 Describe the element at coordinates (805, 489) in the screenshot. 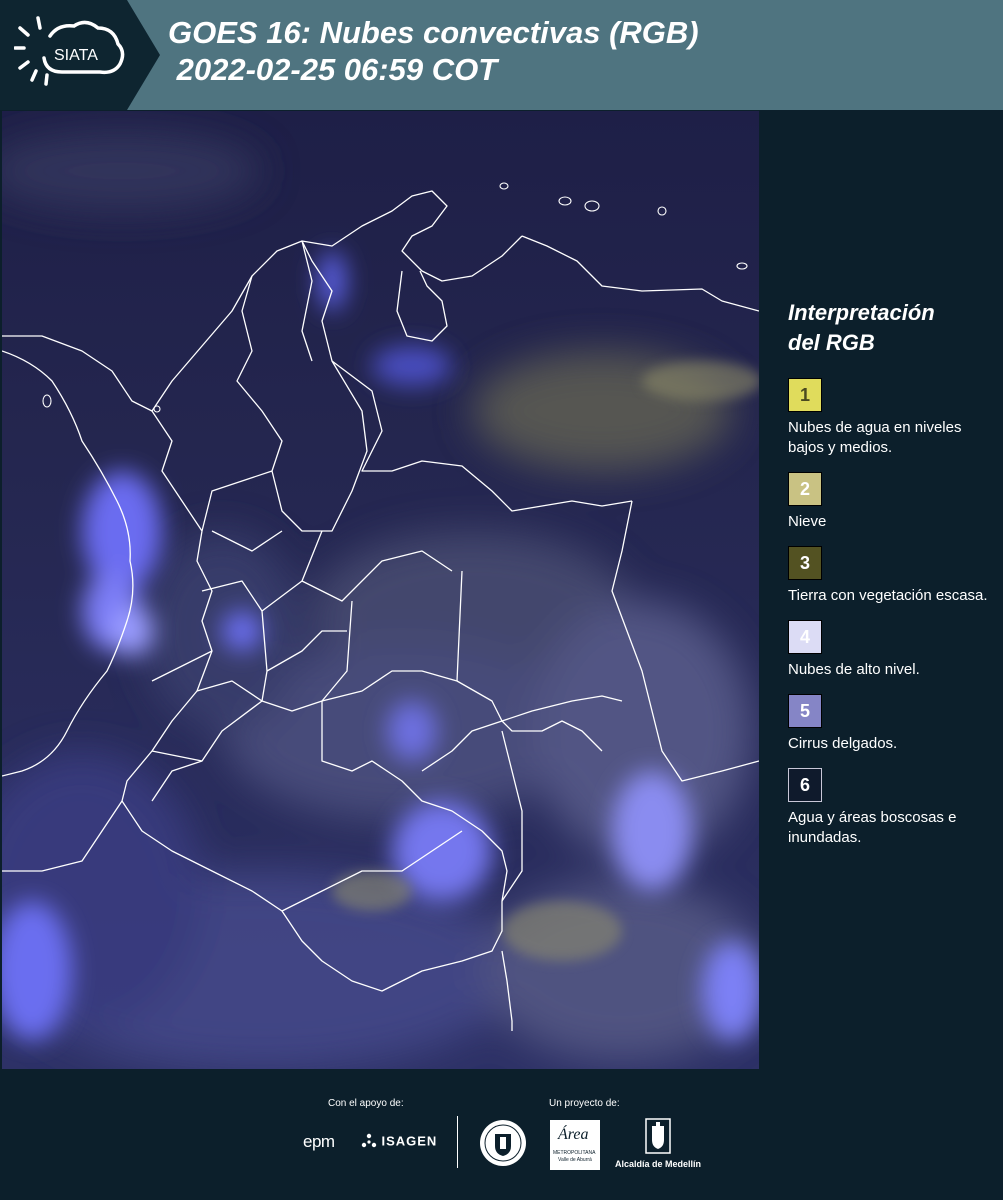

I see `legend-swatch-2: 2` at that location.